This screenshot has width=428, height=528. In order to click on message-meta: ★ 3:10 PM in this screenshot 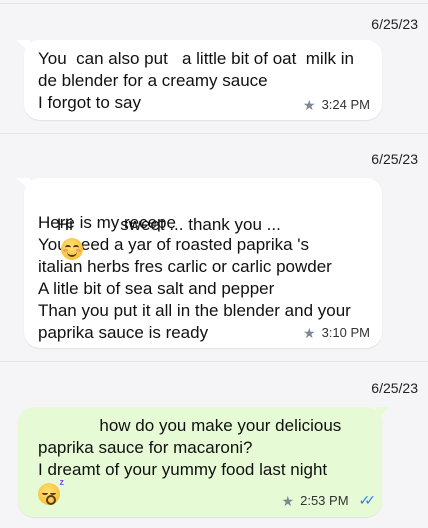, I will do `click(336, 332)`.